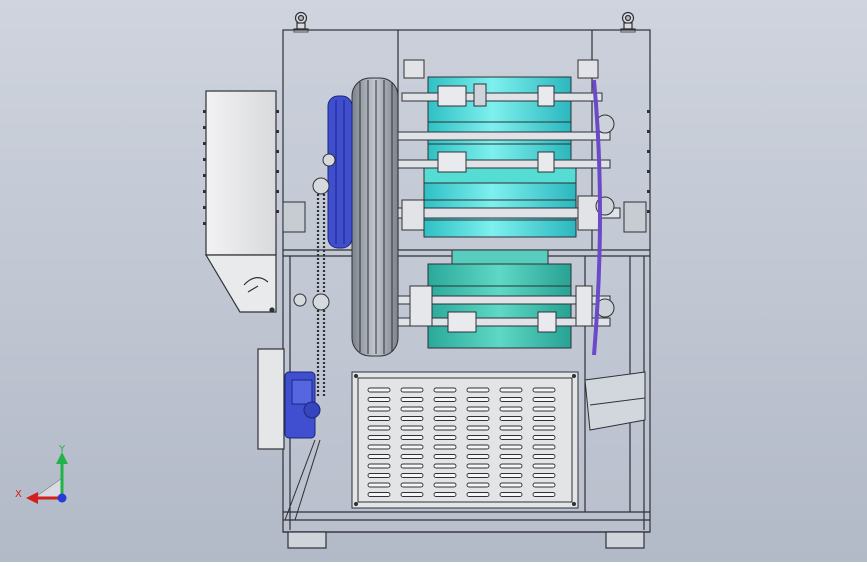  Describe the element at coordinates (307, 540) in the screenshot. I see `foot-left` at that location.